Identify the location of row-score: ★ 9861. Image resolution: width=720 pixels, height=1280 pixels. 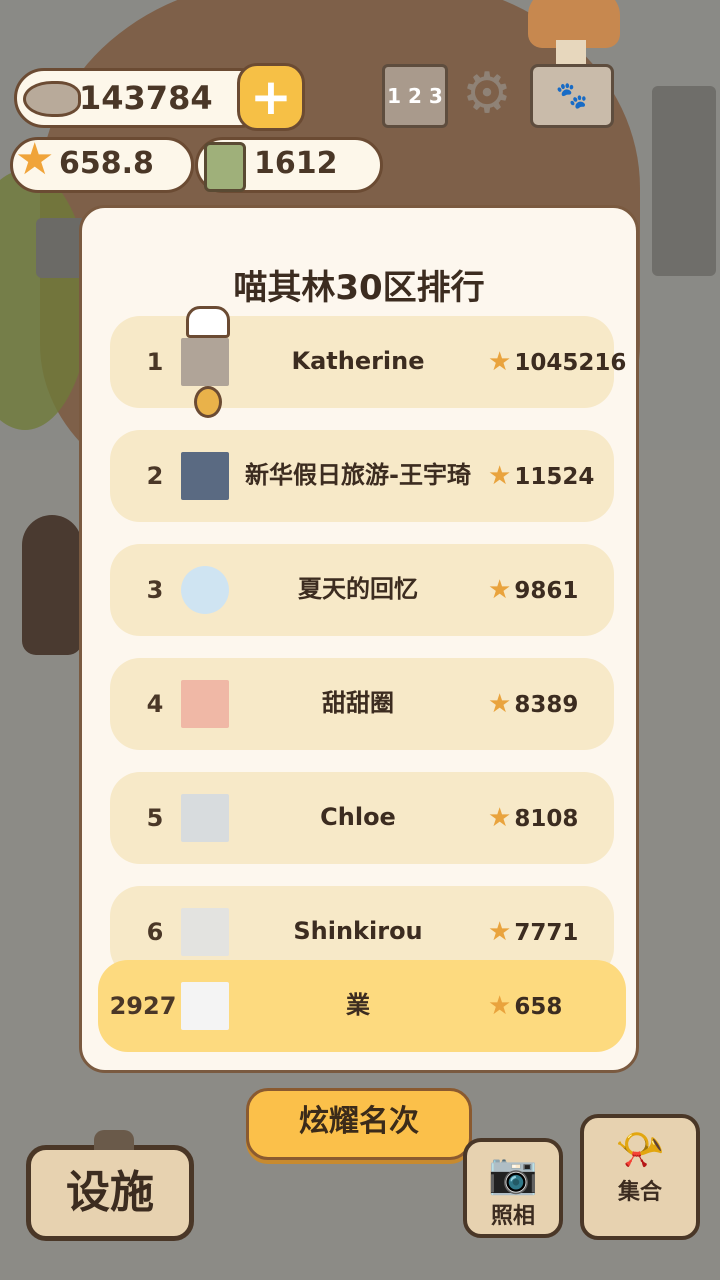
(533, 590).